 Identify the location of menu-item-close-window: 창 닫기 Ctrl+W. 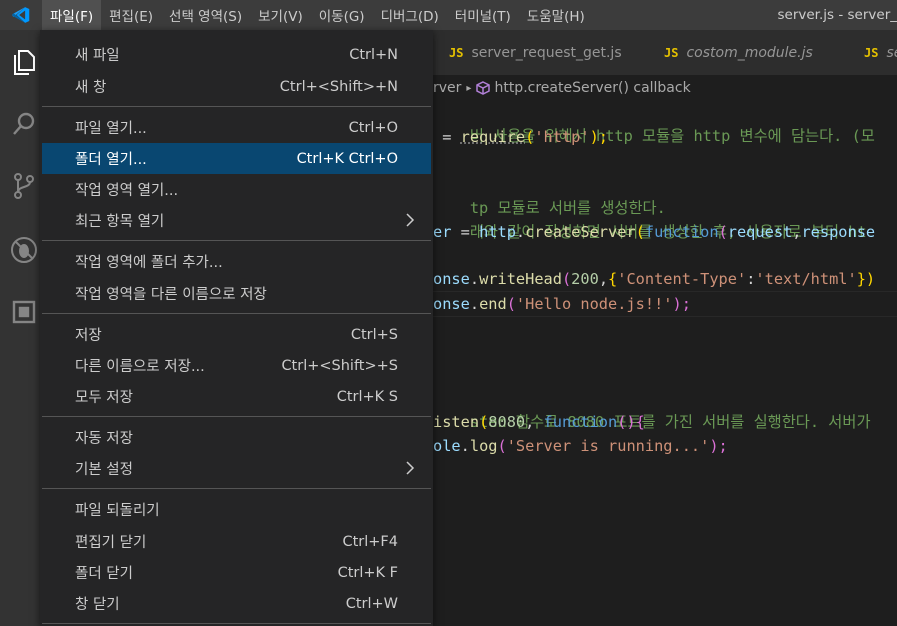
(236, 603).